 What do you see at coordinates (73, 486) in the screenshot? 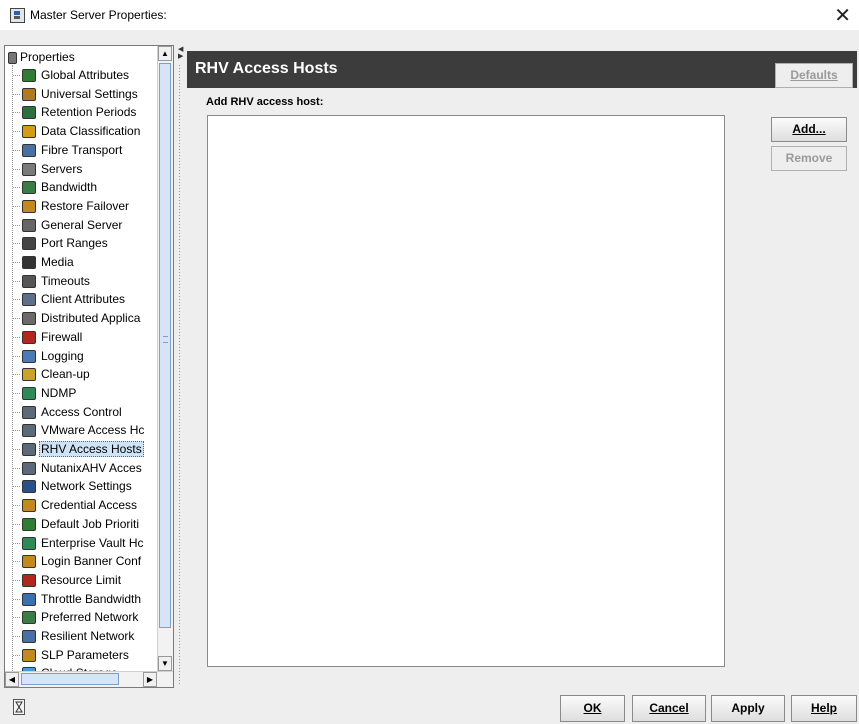
I see `tree-item: Network Settings` at bounding box center [73, 486].